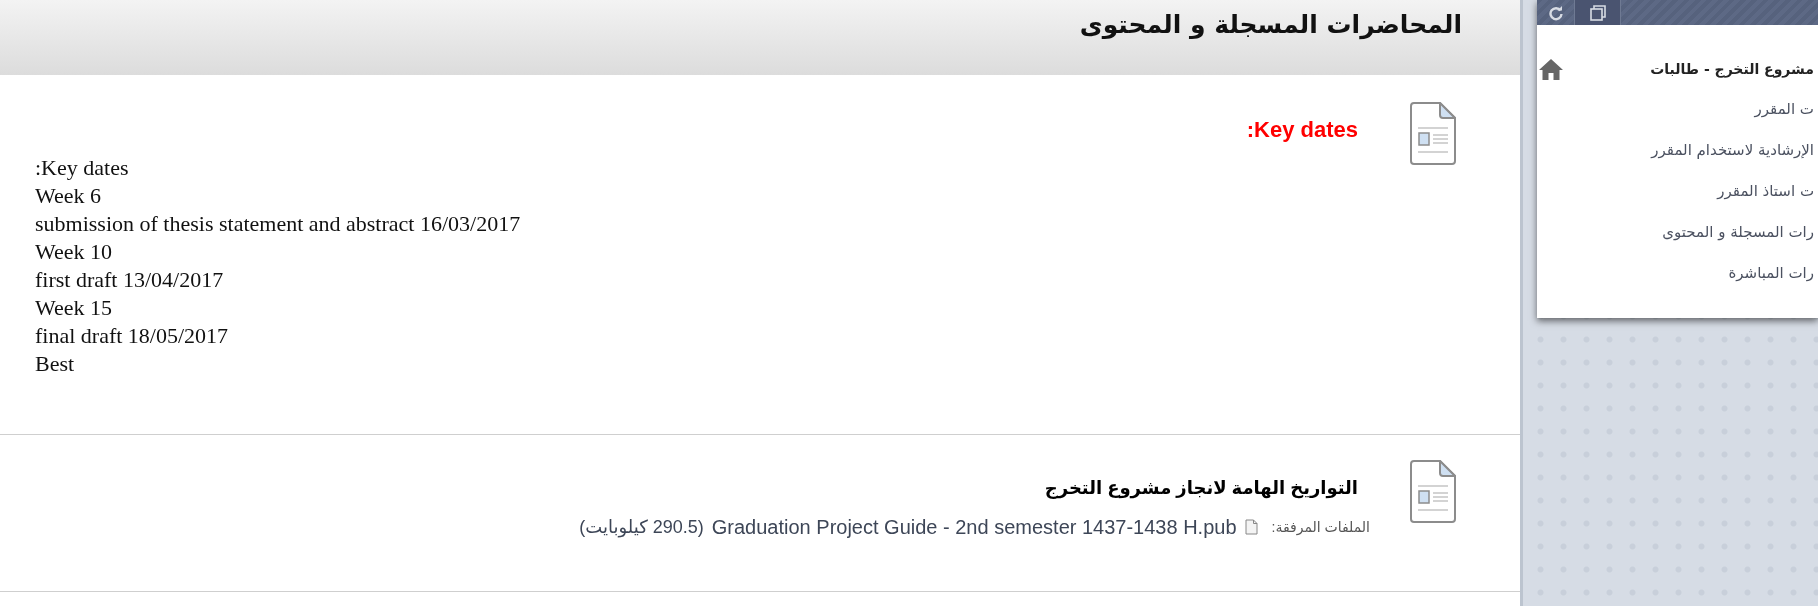  What do you see at coordinates (1765, 191) in the screenshot?
I see `menu-link: ت استاذ المقرر` at bounding box center [1765, 191].